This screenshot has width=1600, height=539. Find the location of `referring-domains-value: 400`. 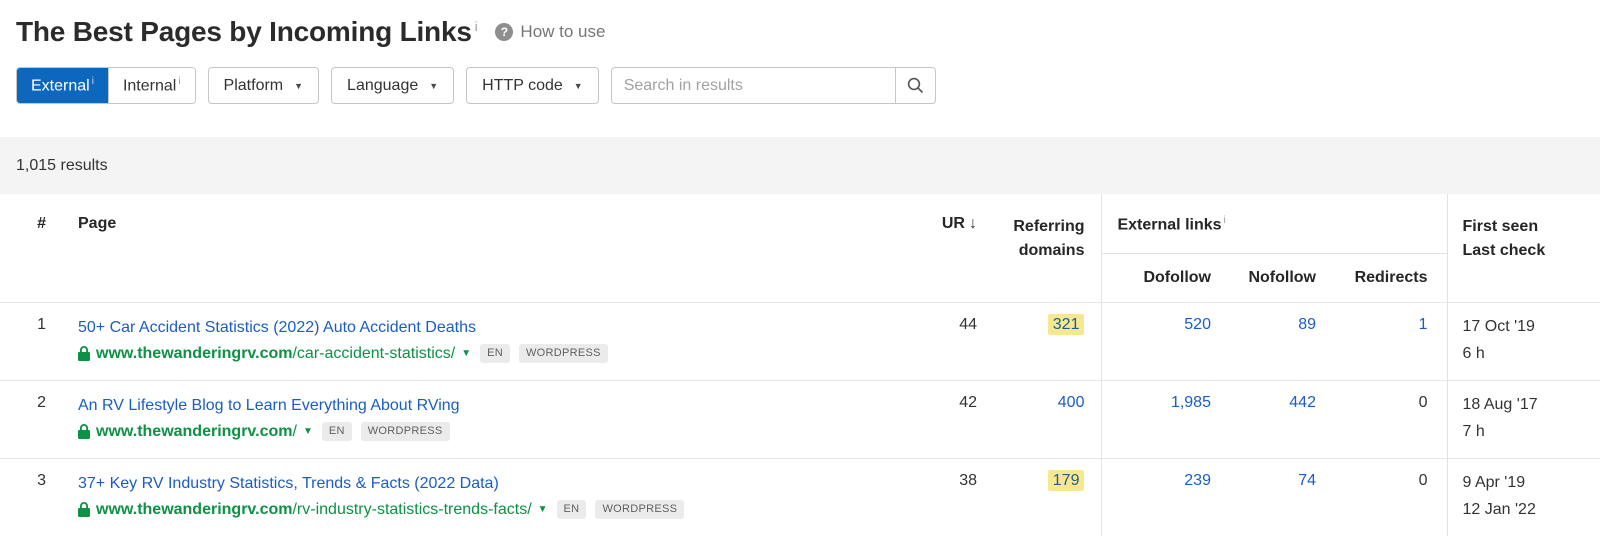

referring-domains-value: 400 is located at coordinates (1071, 402).